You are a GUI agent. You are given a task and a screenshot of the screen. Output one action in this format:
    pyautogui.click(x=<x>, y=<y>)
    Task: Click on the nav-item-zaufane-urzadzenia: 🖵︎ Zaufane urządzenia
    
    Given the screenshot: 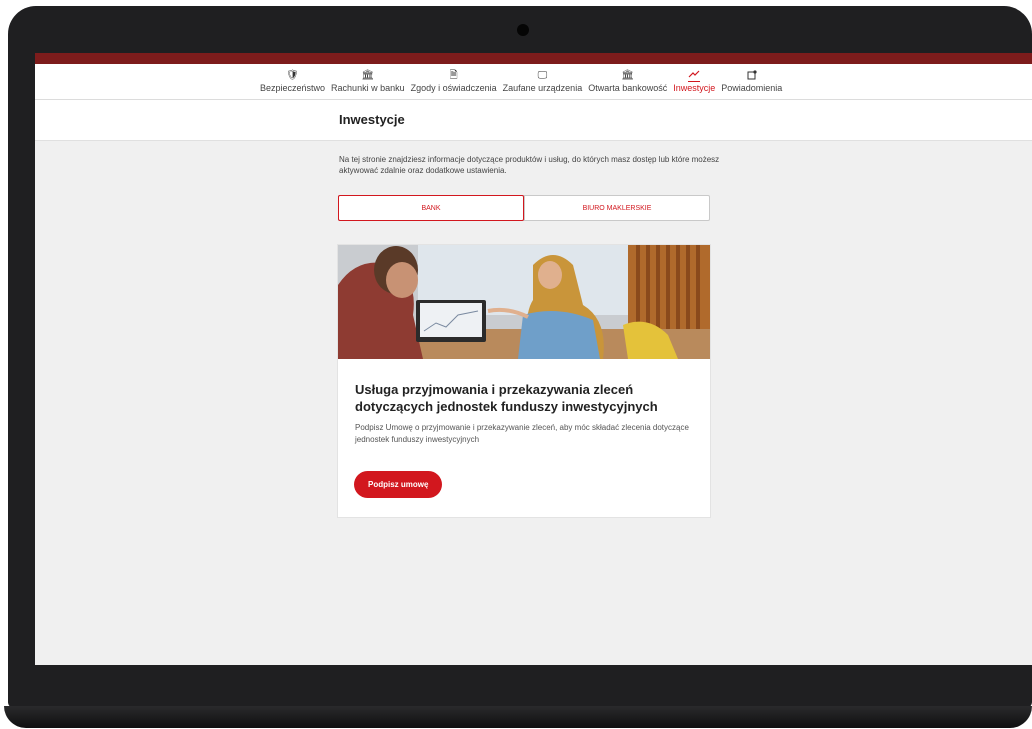 What is the action you would take?
    pyautogui.click(x=543, y=84)
    